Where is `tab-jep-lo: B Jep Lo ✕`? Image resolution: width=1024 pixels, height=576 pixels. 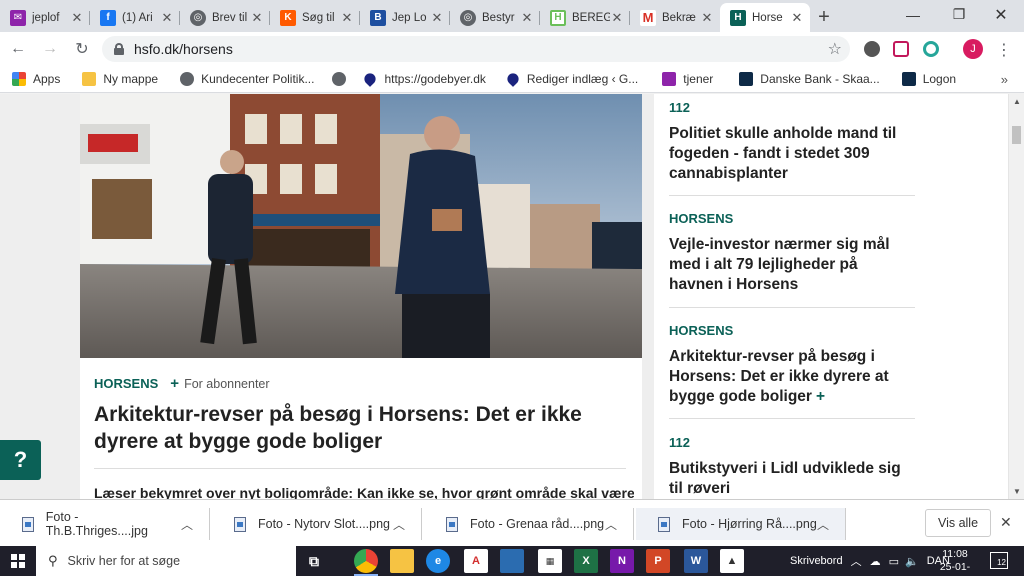 tab-jep-lo: B Jep Lo ✕ is located at coordinates (405, 17).